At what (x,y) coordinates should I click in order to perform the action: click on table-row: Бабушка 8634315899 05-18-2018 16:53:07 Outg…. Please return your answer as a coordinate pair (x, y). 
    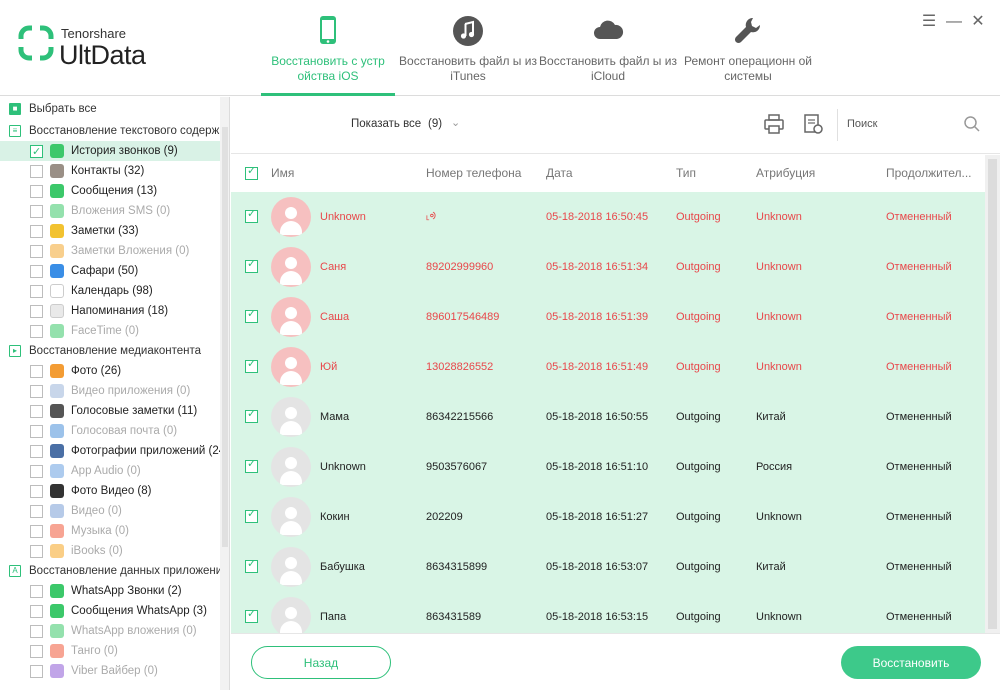
    Looking at the image, I should click on (608, 567).